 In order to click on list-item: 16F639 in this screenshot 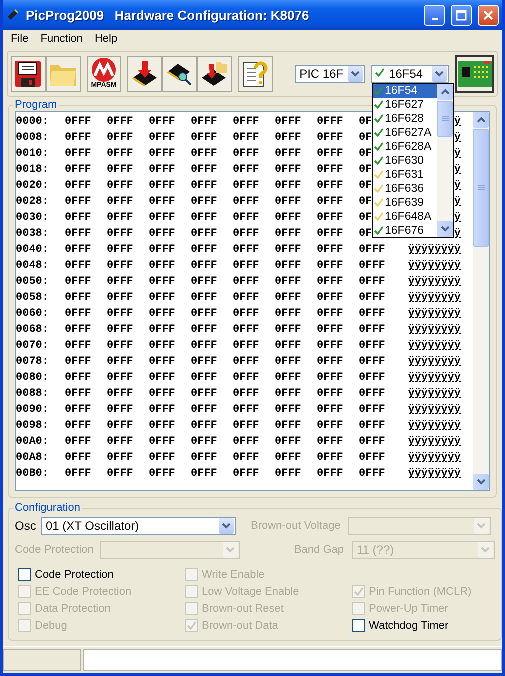, I will do `click(405, 203)`.